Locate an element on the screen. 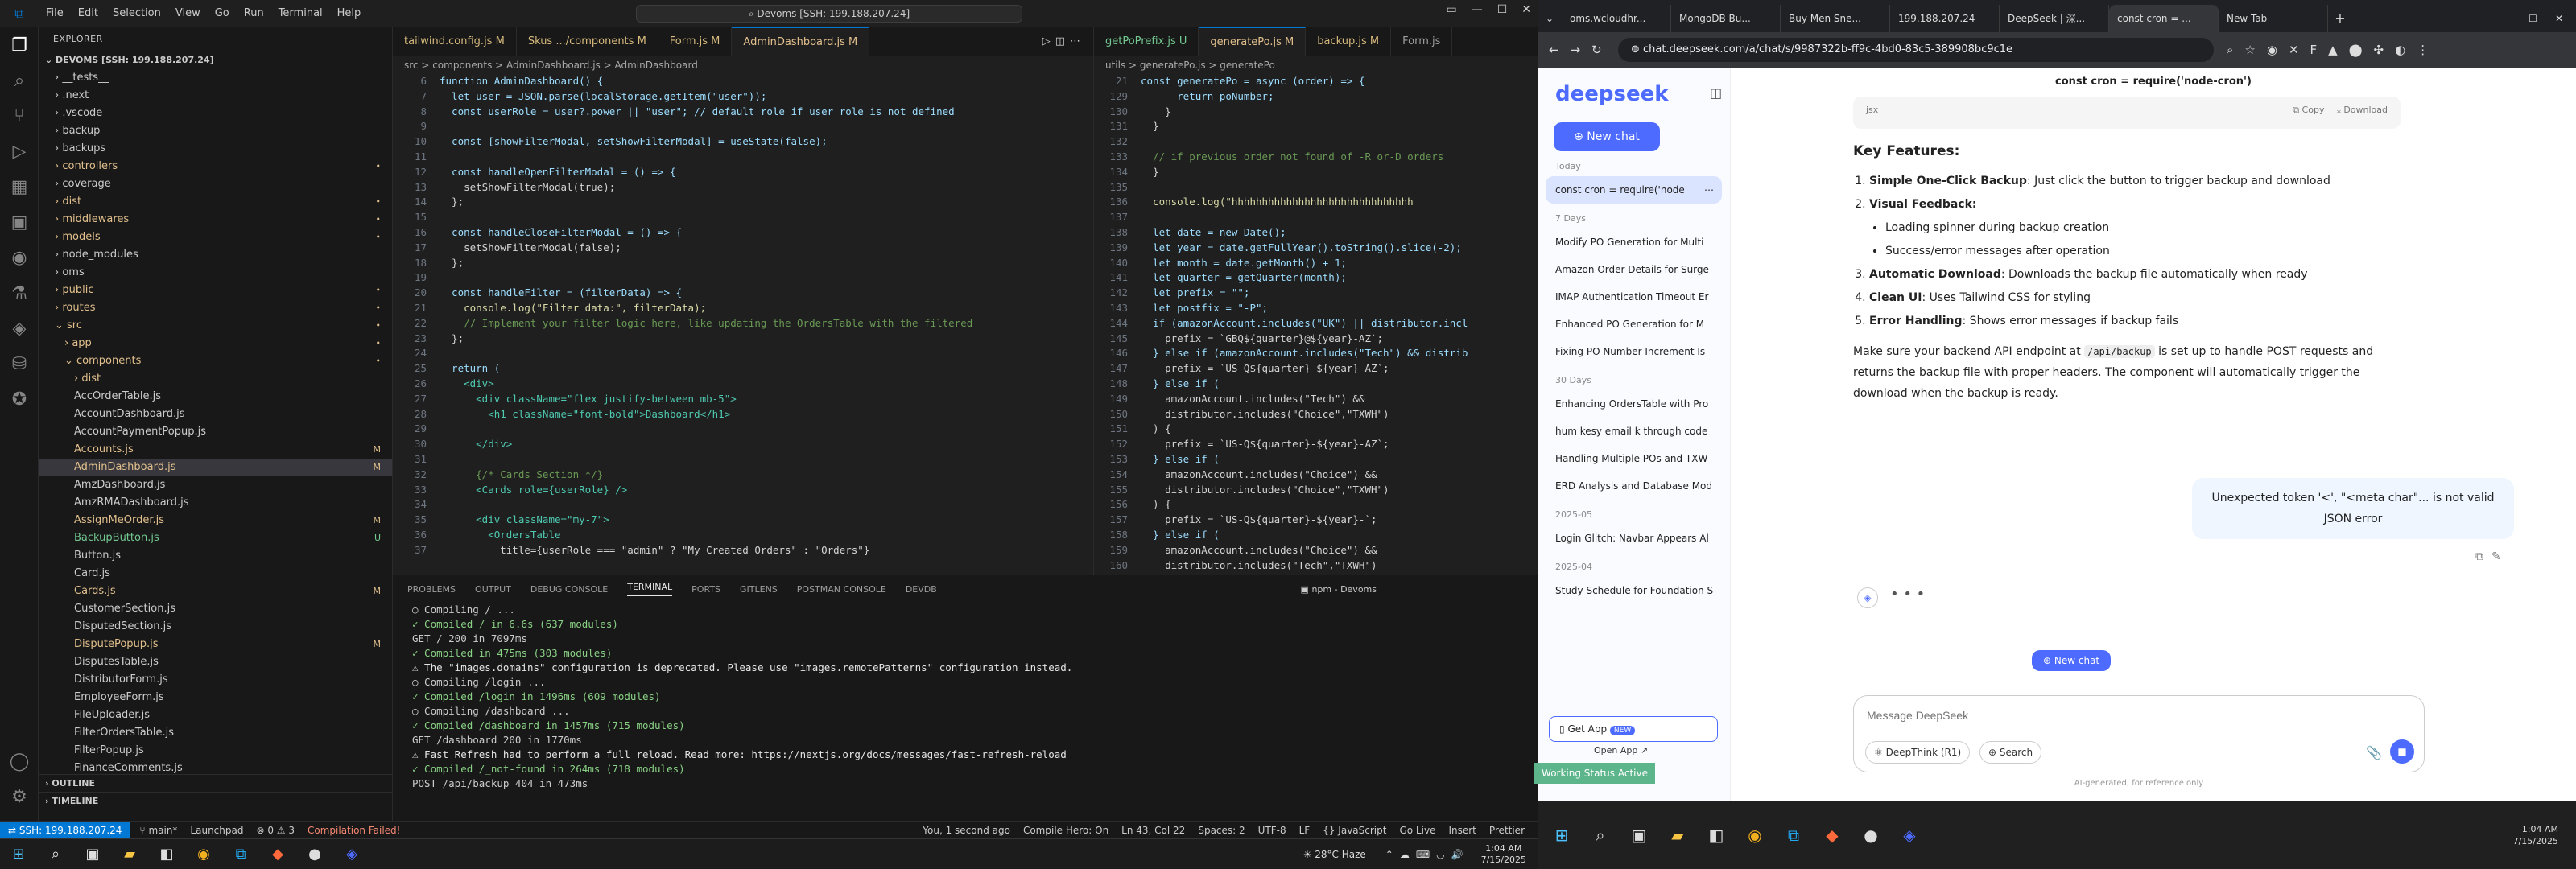 This screenshot has height=869, width=2576. tree-file: FileUploader.js is located at coordinates (215, 715).